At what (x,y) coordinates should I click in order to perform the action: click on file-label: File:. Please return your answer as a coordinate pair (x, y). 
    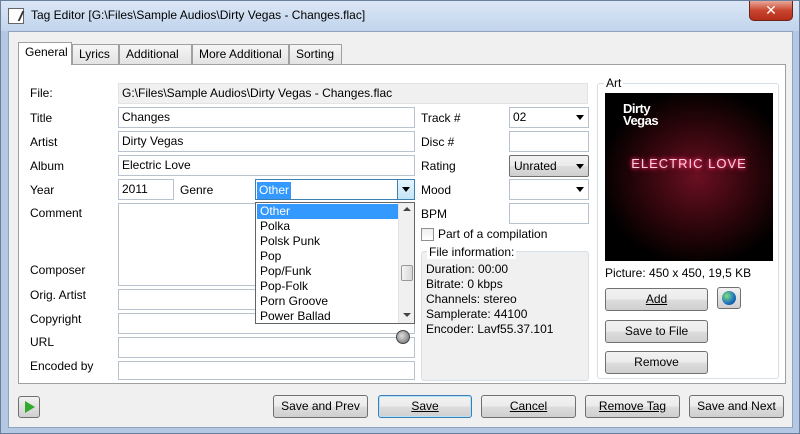
    Looking at the image, I should click on (41, 93).